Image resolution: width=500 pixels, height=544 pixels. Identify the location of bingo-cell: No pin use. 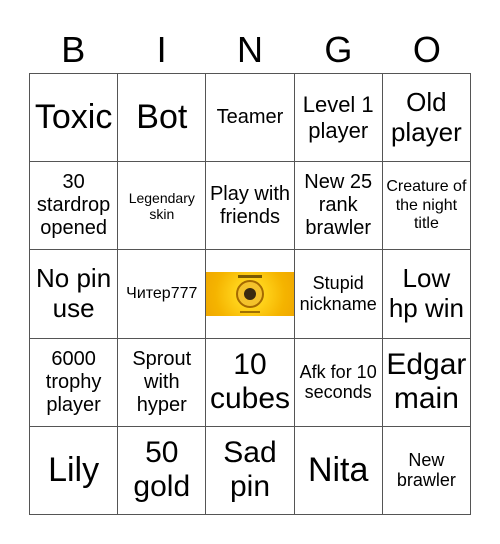
(74, 294).